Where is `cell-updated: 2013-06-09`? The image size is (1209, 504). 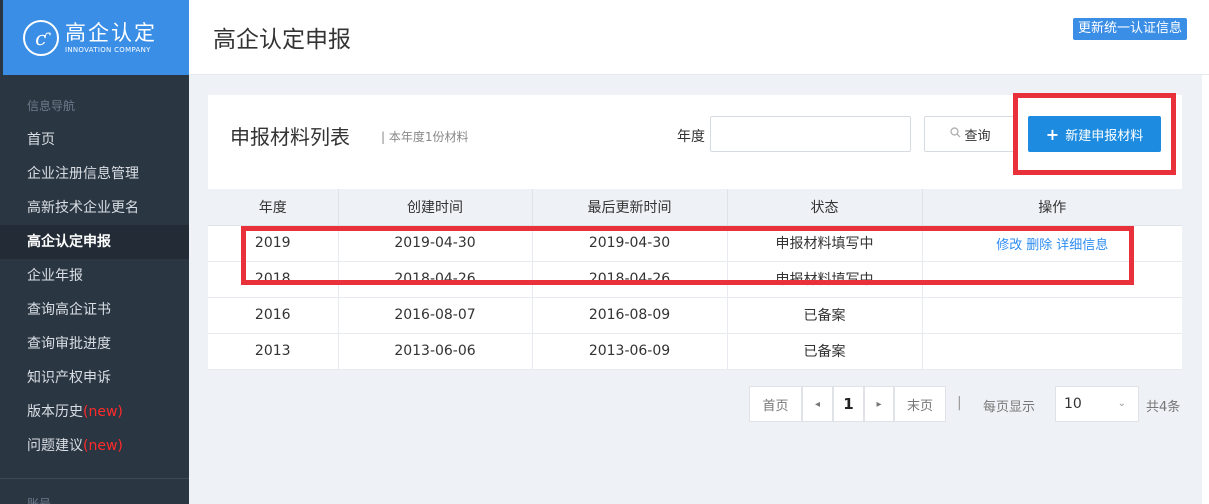 cell-updated: 2013-06-09 is located at coordinates (630, 351).